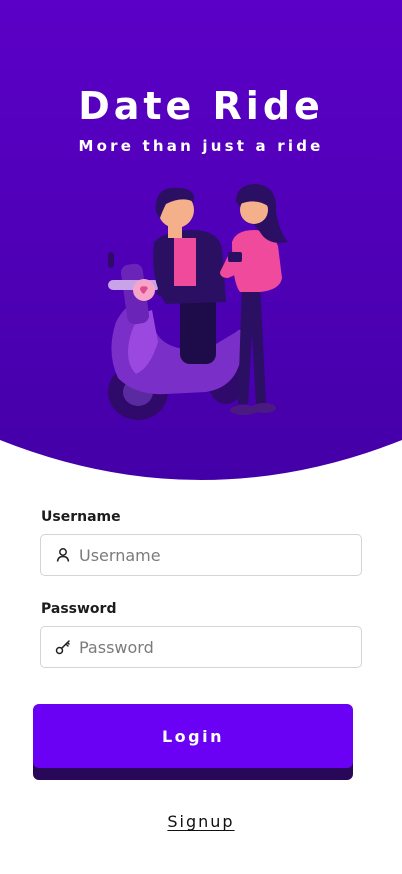 This screenshot has width=402, height=874. What do you see at coordinates (79, 609) in the screenshot?
I see `password-label: Password` at bounding box center [79, 609].